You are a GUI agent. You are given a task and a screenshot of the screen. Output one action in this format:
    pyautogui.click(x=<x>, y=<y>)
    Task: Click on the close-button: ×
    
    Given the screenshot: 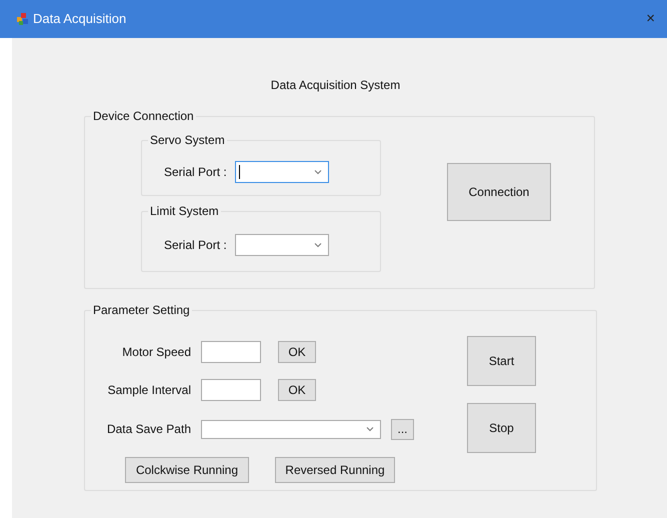 What is the action you would take?
    pyautogui.click(x=650, y=19)
    